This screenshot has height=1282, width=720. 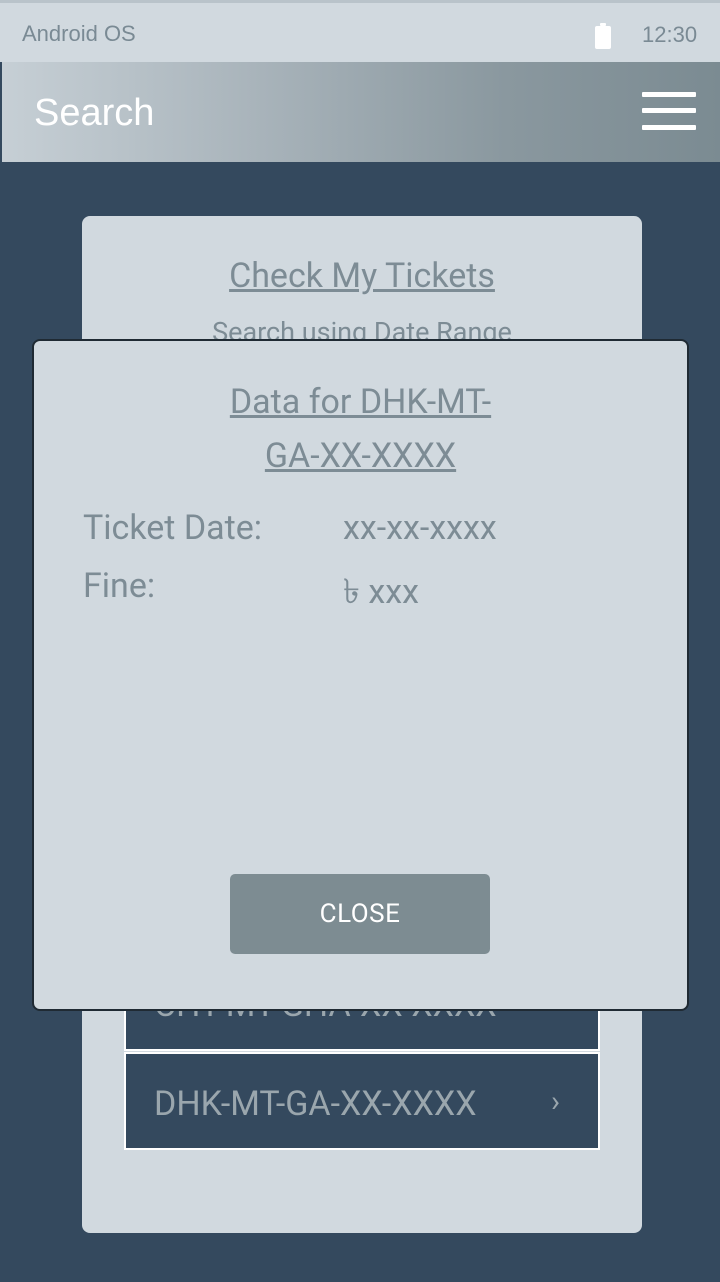 I want to click on ticket-result-row: DHK-MT-GA-XX-XXXX ›, so click(x=362, y=1101).